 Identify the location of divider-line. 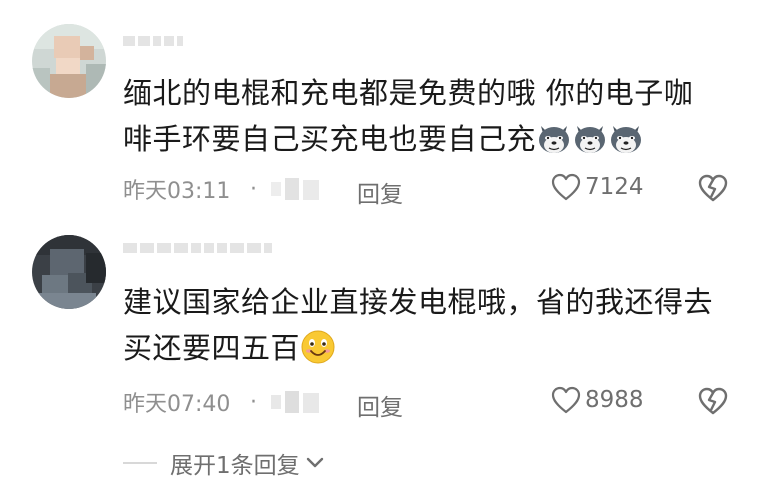
(140, 463).